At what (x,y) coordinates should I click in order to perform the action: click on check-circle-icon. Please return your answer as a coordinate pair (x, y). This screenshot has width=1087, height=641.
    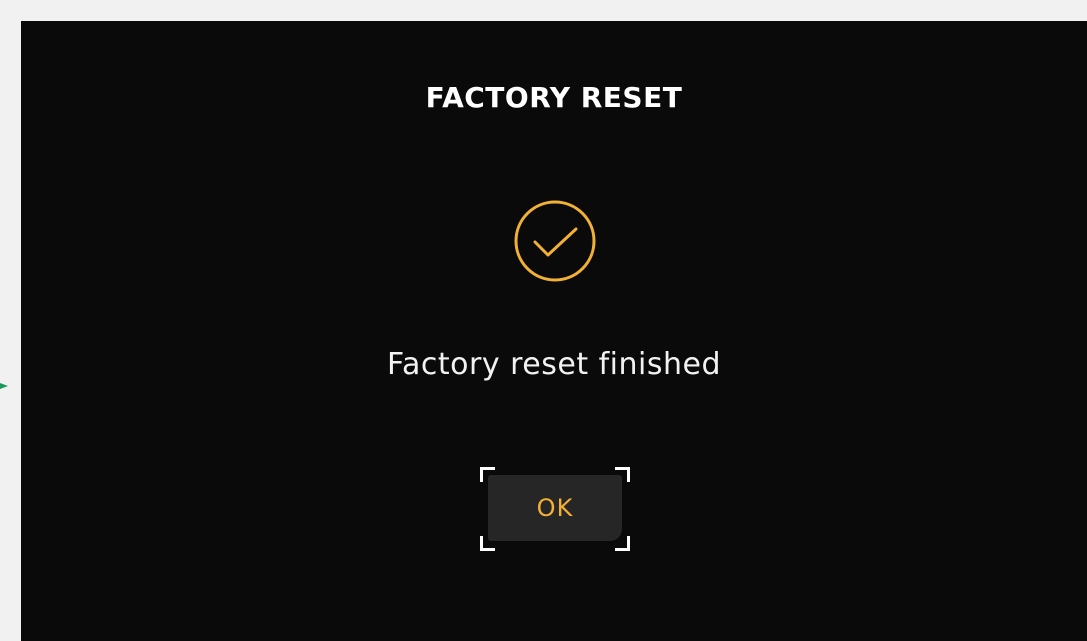
    Looking at the image, I should click on (555, 241).